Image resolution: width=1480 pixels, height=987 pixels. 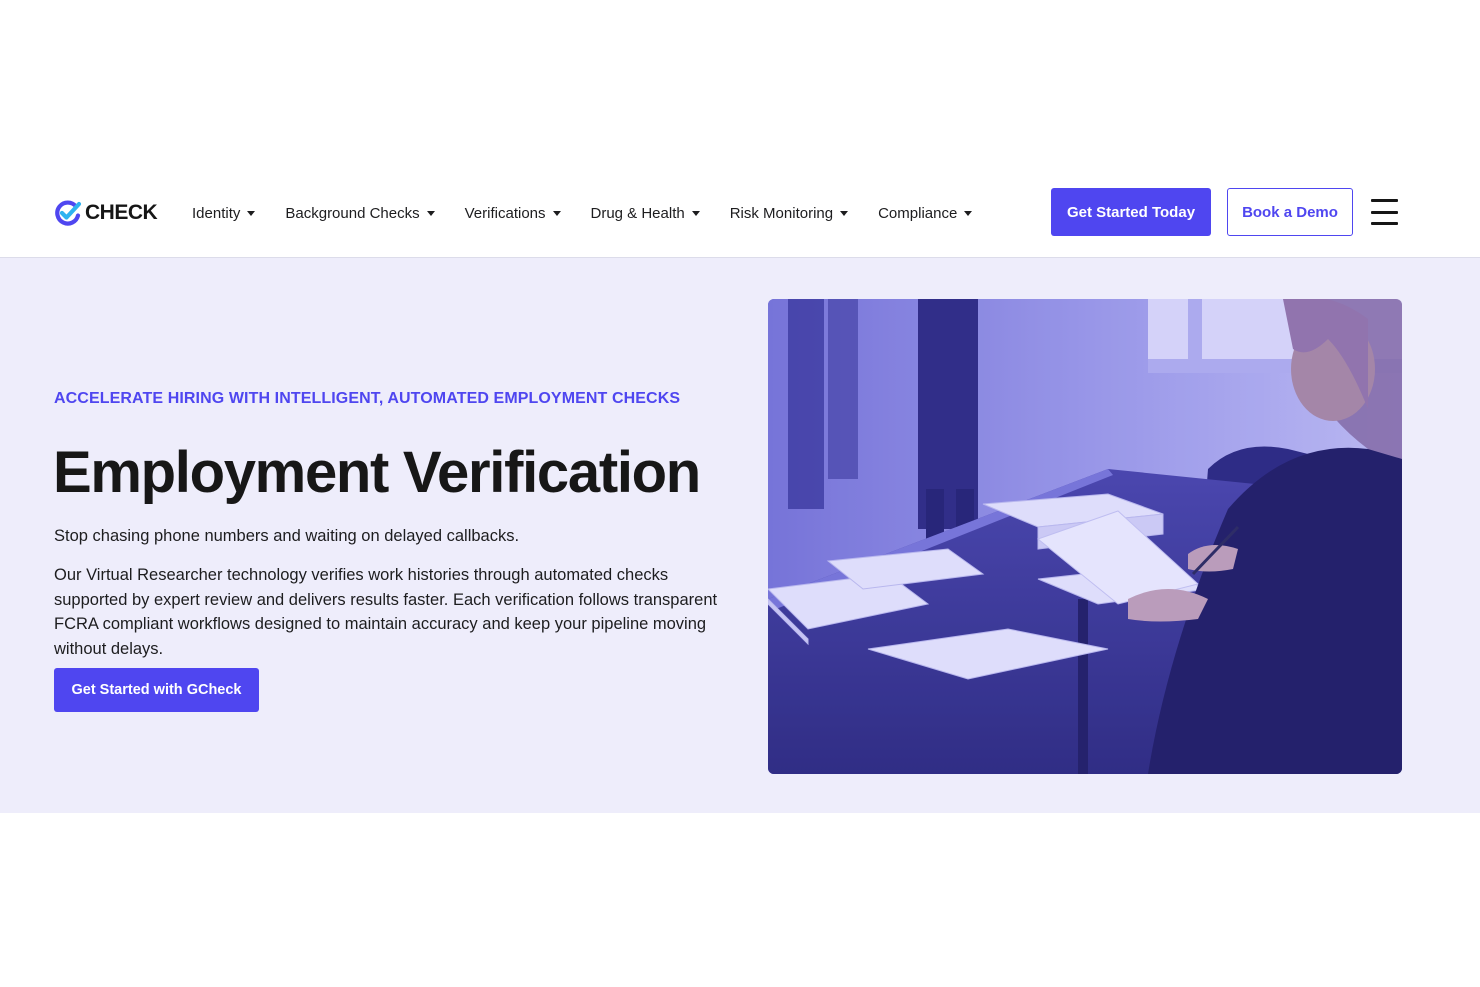 I want to click on nav-item-compliance: Compliance, so click(x=925, y=213).